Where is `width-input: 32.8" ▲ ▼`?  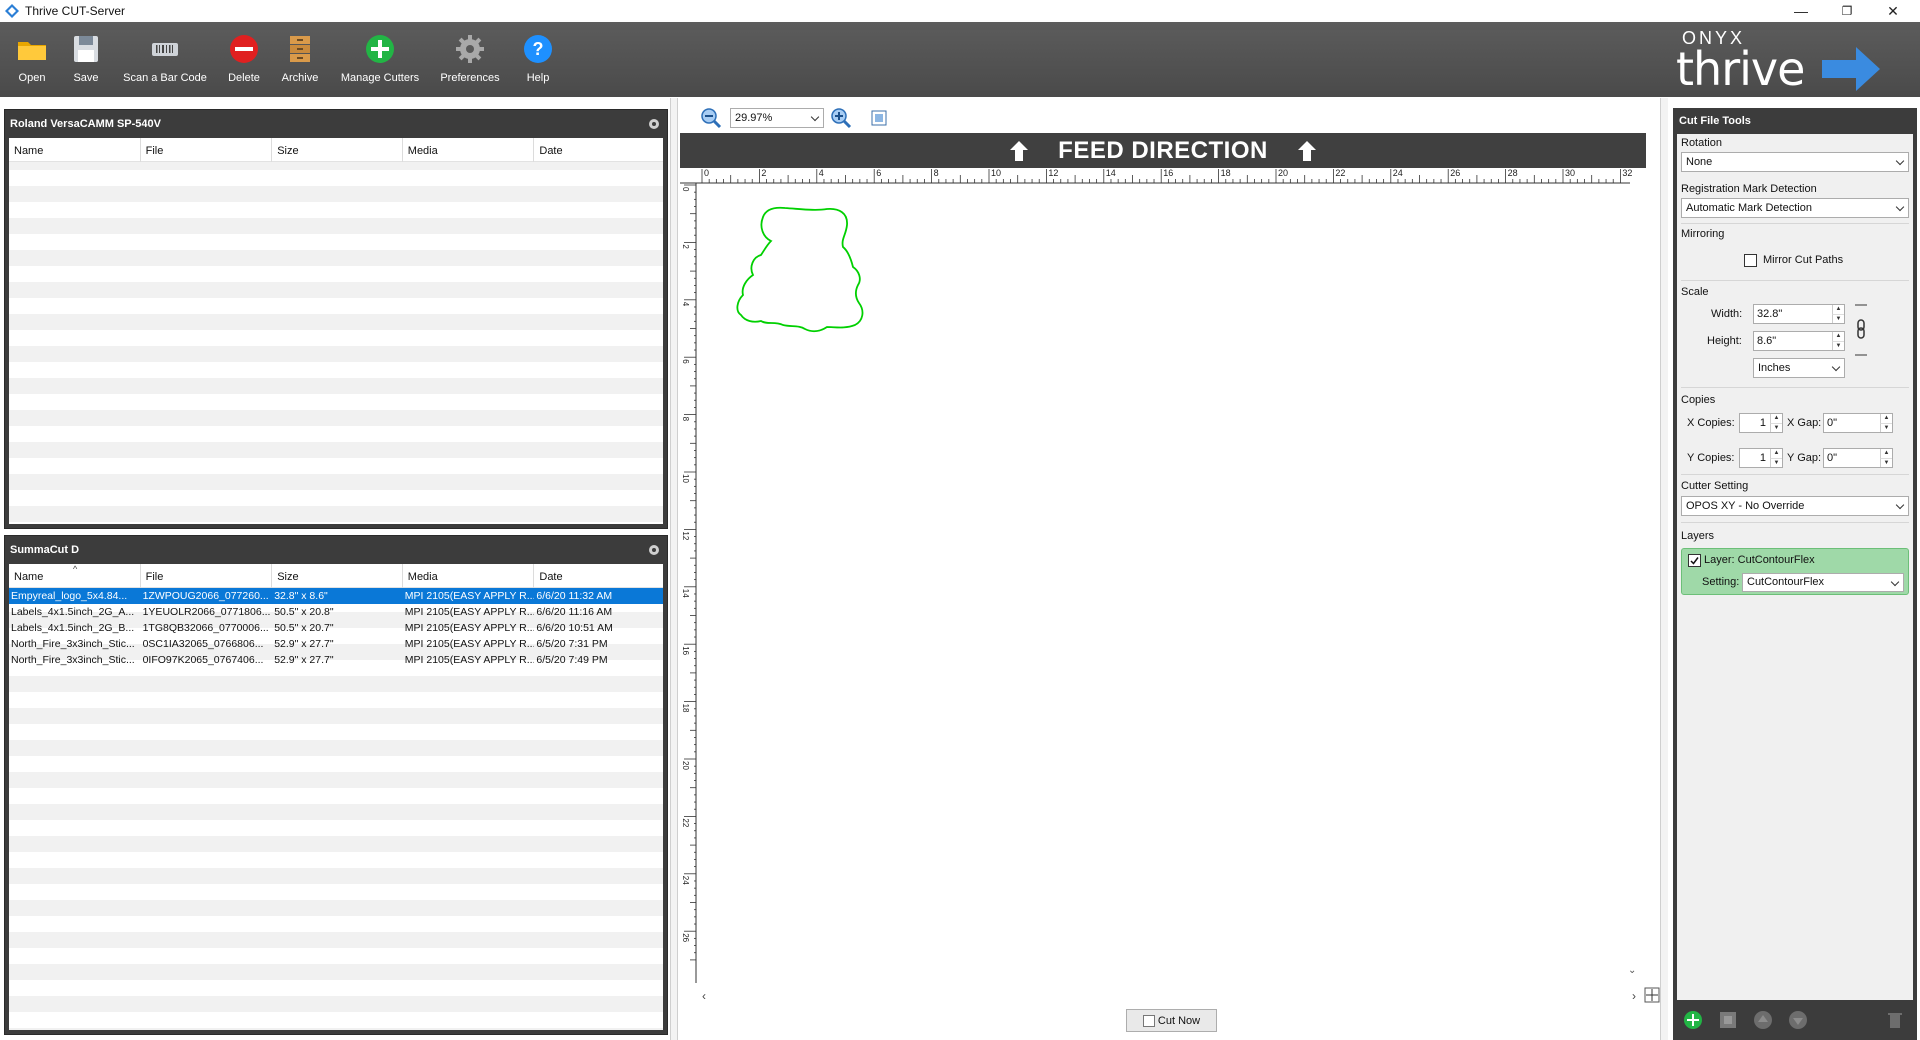 width-input: 32.8" ▲ ▼ is located at coordinates (1799, 314).